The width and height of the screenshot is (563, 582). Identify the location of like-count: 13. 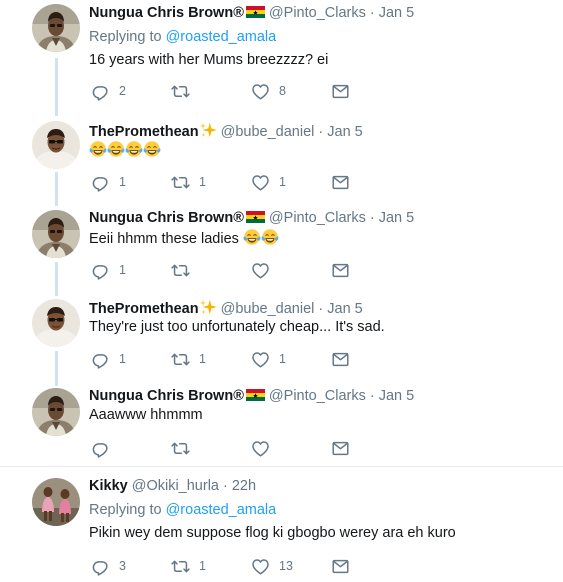
(286, 566).